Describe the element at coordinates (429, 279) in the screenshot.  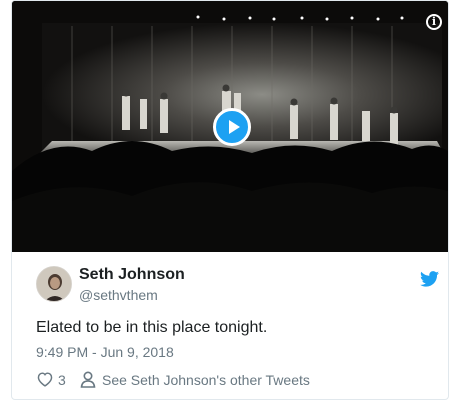
I see `twitter-bird-icon` at that location.